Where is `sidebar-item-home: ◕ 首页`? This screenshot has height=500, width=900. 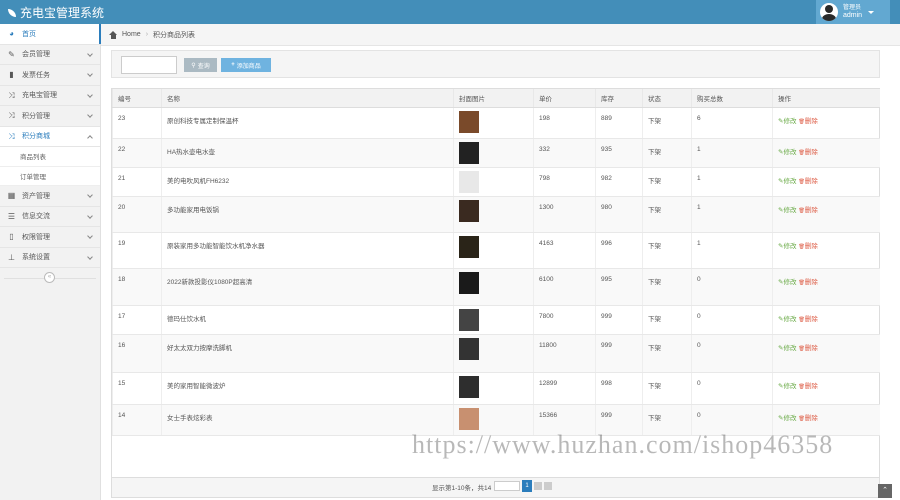
sidebar-item-home: ◕ 首页 is located at coordinates (50, 34).